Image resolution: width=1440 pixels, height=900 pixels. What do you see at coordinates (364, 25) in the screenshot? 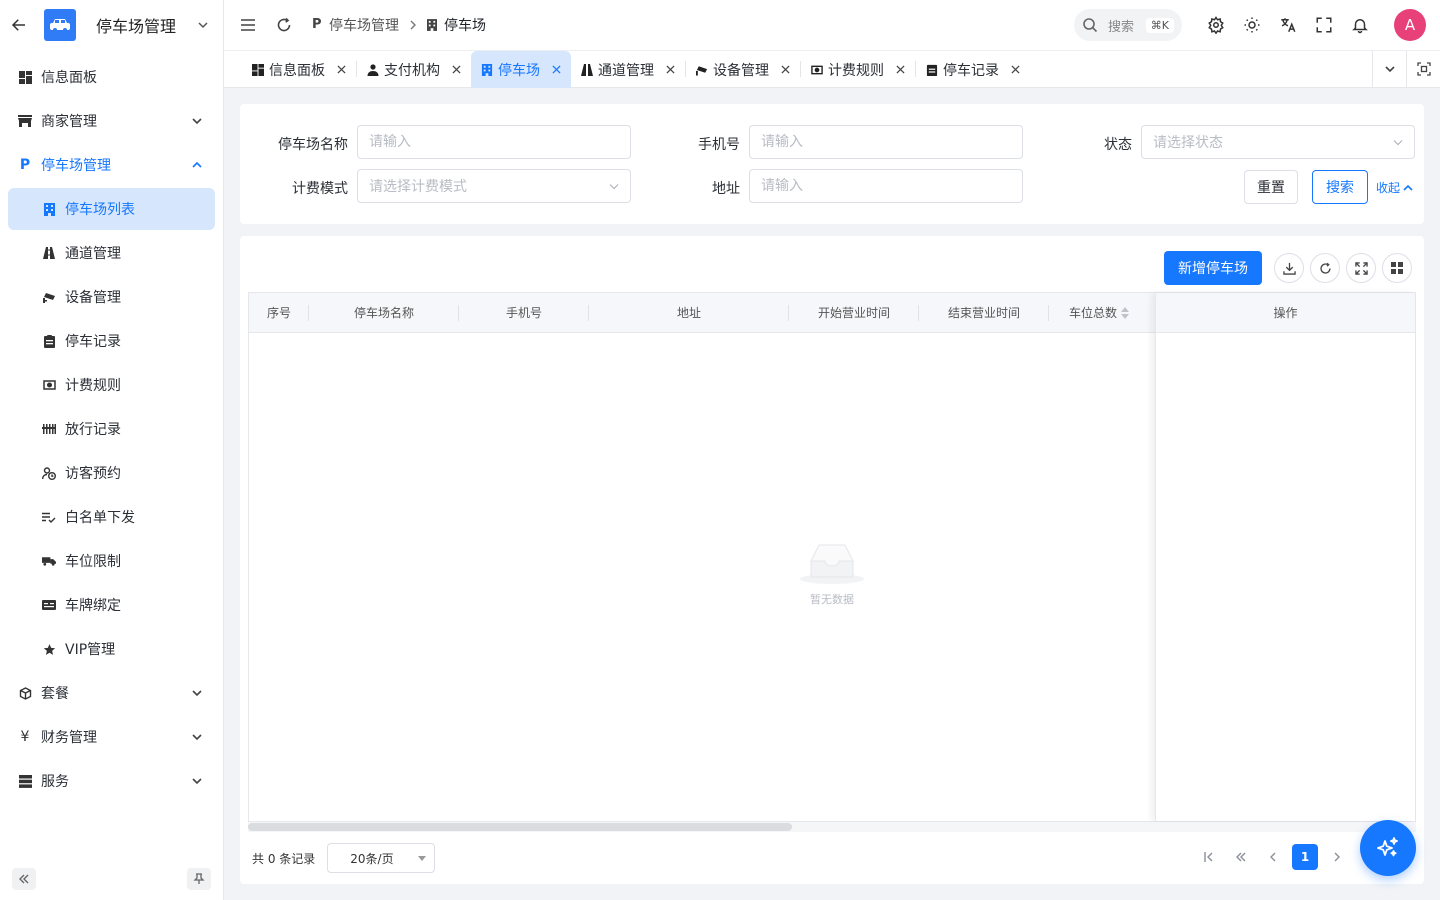
I see `breadcrumb-item: 停车场管理` at bounding box center [364, 25].